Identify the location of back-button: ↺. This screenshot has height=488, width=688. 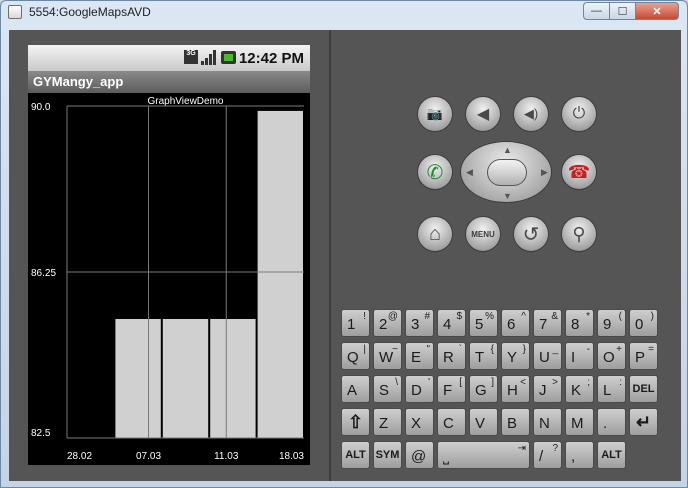
(531, 234).